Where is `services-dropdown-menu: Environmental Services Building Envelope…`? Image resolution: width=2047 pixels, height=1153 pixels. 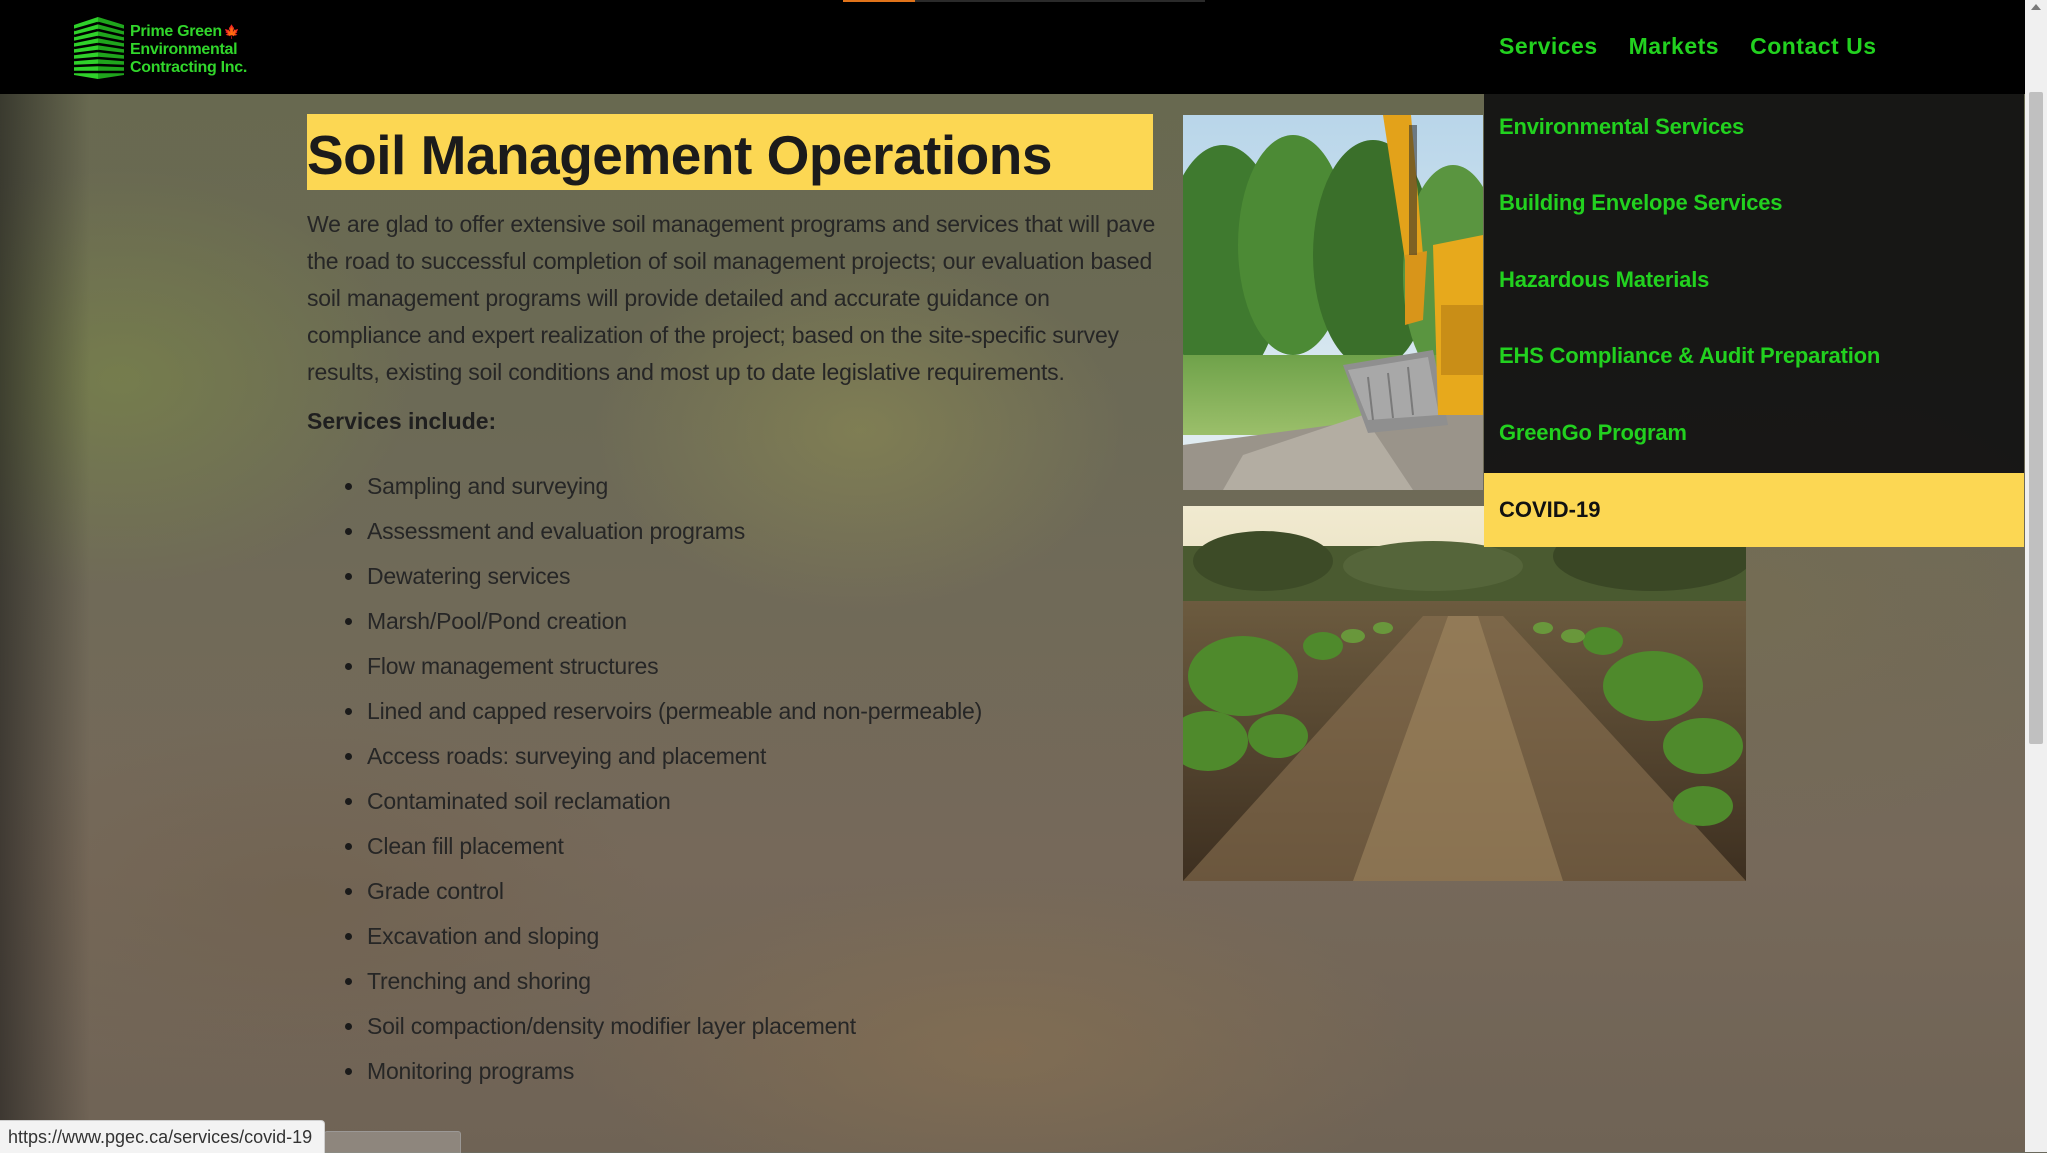 services-dropdown-menu: Environmental Services Building Envelope… is located at coordinates (1754, 320).